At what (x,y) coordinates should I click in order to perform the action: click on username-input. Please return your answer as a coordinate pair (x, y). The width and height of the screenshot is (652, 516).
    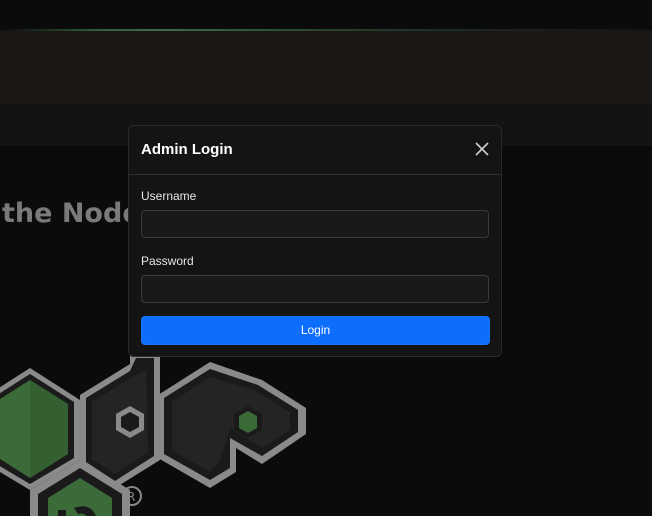
    Looking at the image, I should click on (315, 224).